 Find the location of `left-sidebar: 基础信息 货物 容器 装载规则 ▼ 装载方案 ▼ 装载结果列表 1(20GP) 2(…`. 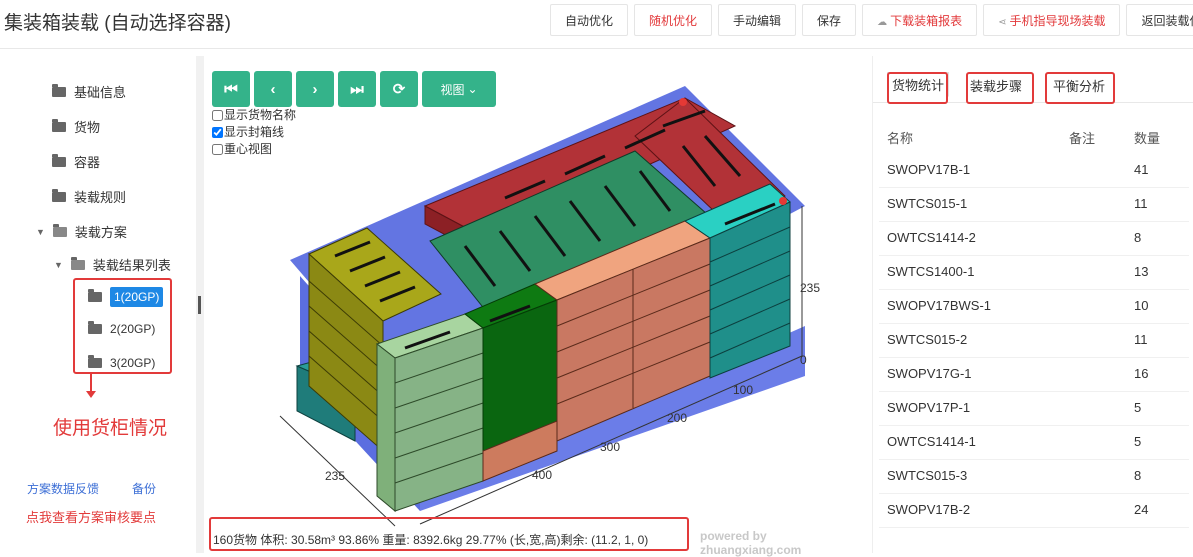

left-sidebar: 基础信息 货物 容器 装载规则 ▼ 装载方案 ▼ 装载结果列表 1(20GP) 2(… is located at coordinates (99, 304).